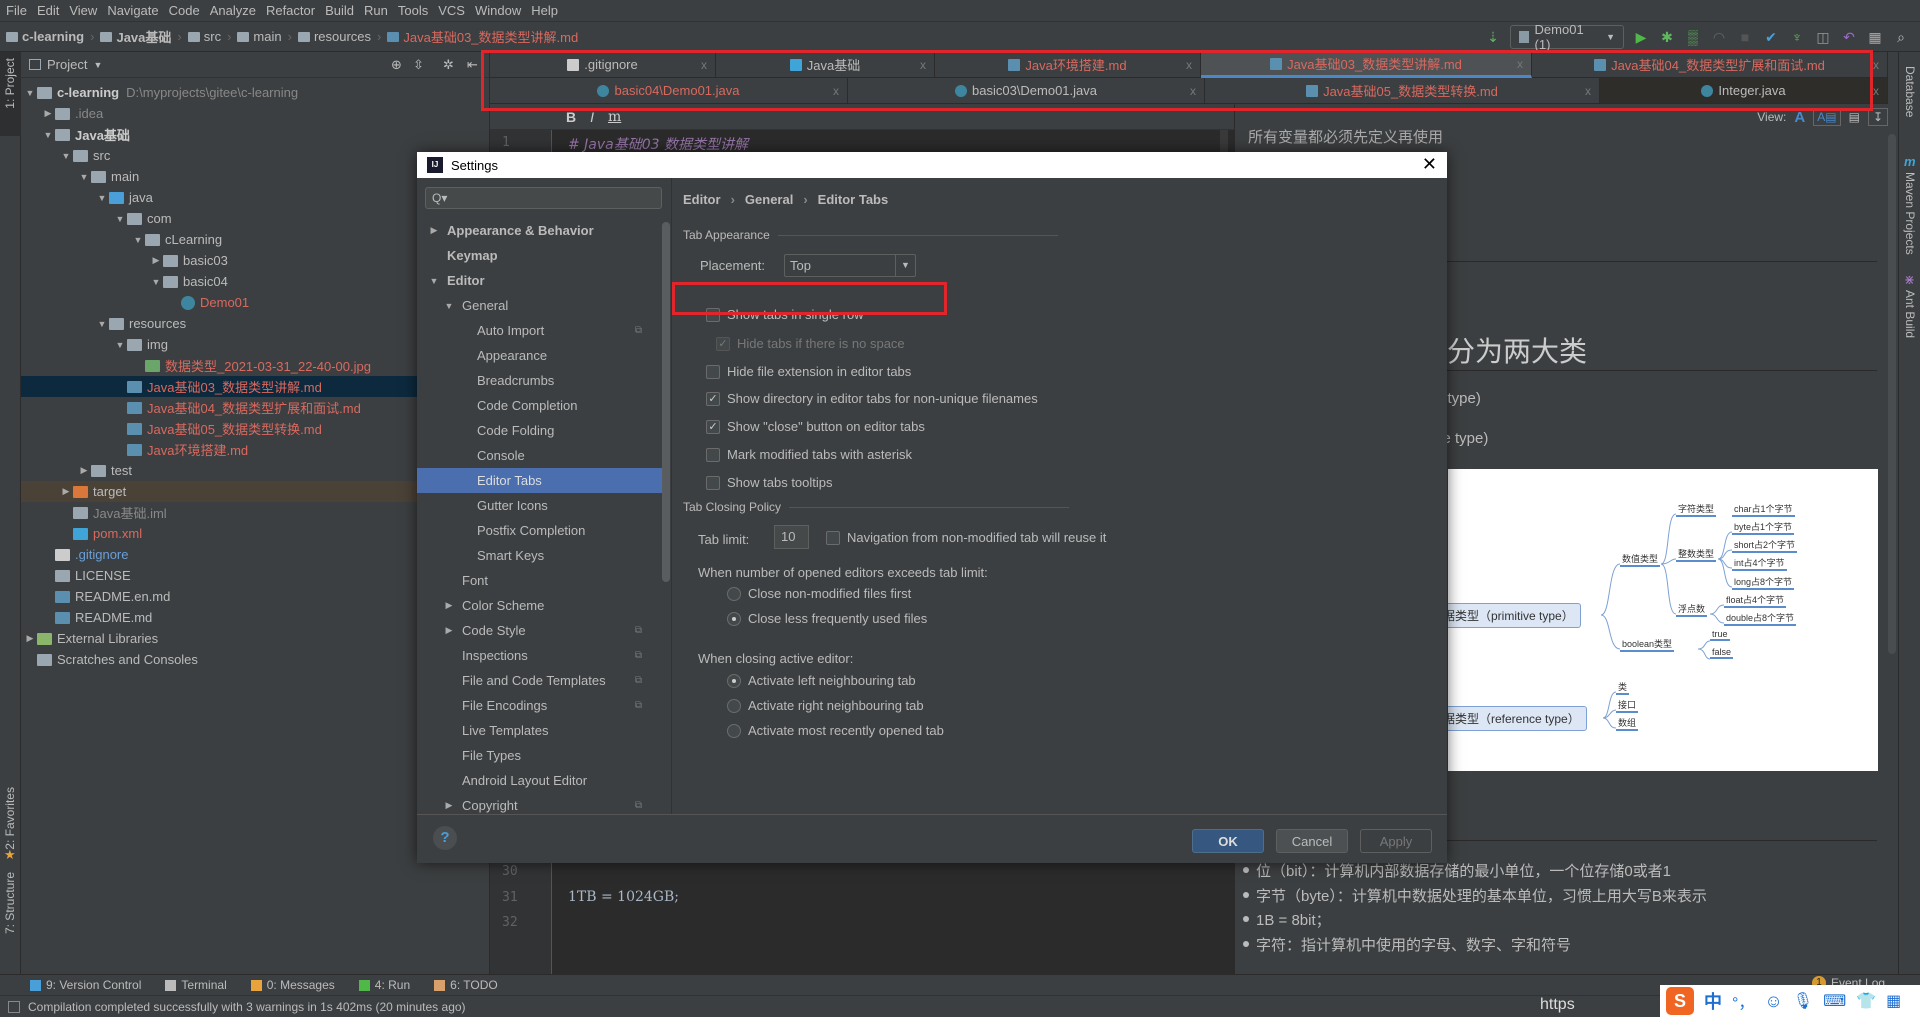  I want to click on skin-icon: 👕, so click(1866, 1001).